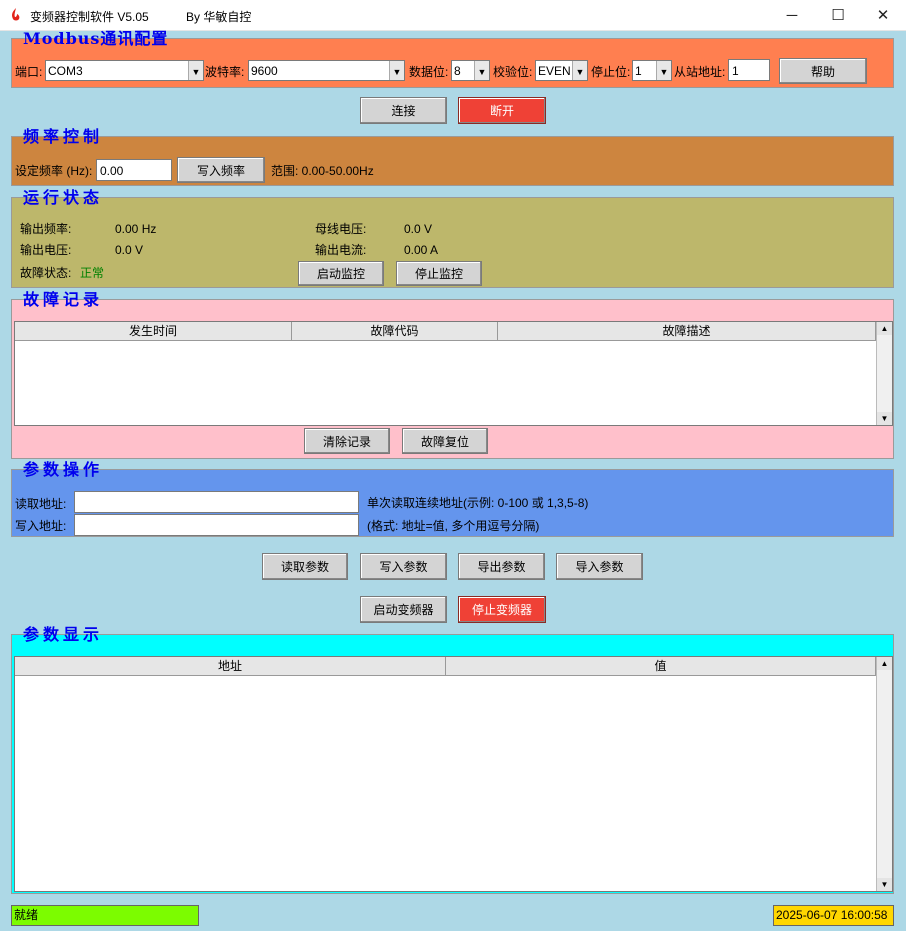 Image resolution: width=906 pixels, height=931 pixels. Describe the element at coordinates (46, 250) in the screenshot. I see `output-voltage-label: 输出电压:` at that location.